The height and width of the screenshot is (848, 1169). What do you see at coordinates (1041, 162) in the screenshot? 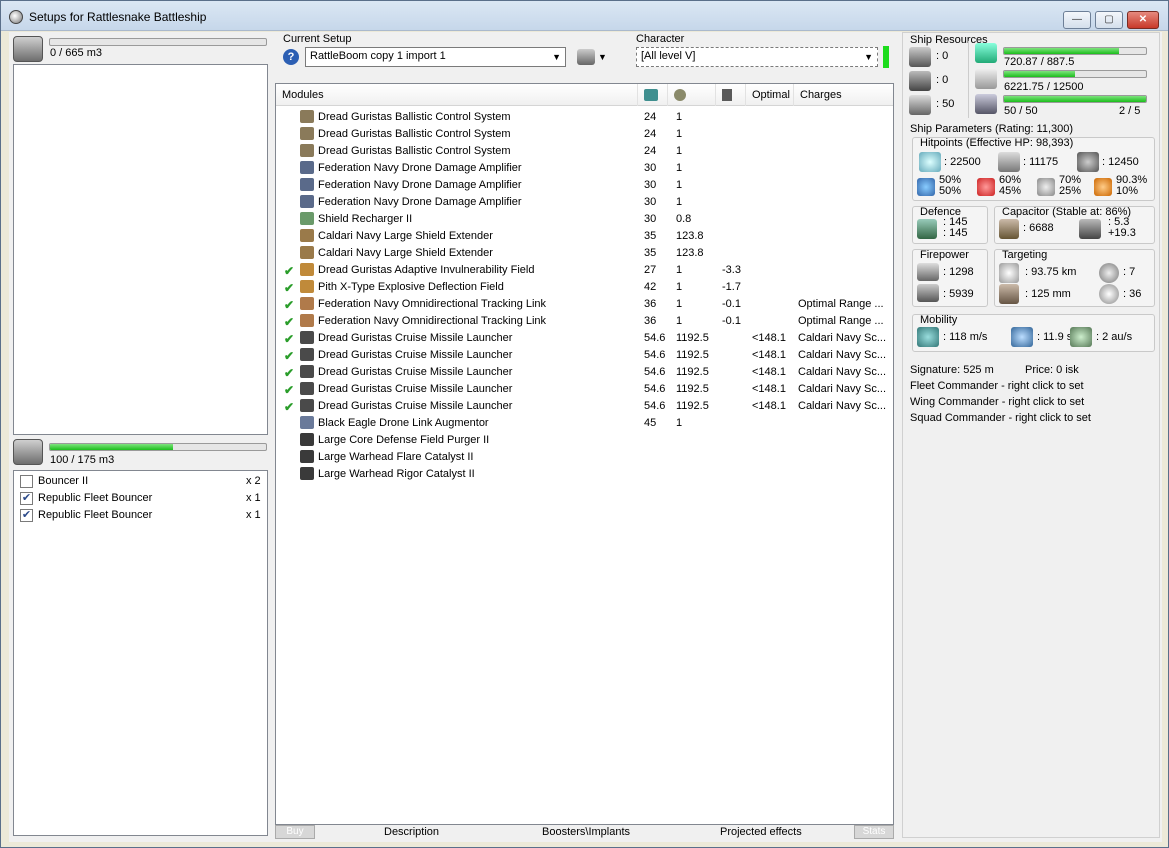
I see `armor-hp: : 11175` at bounding box center [1041, 162].